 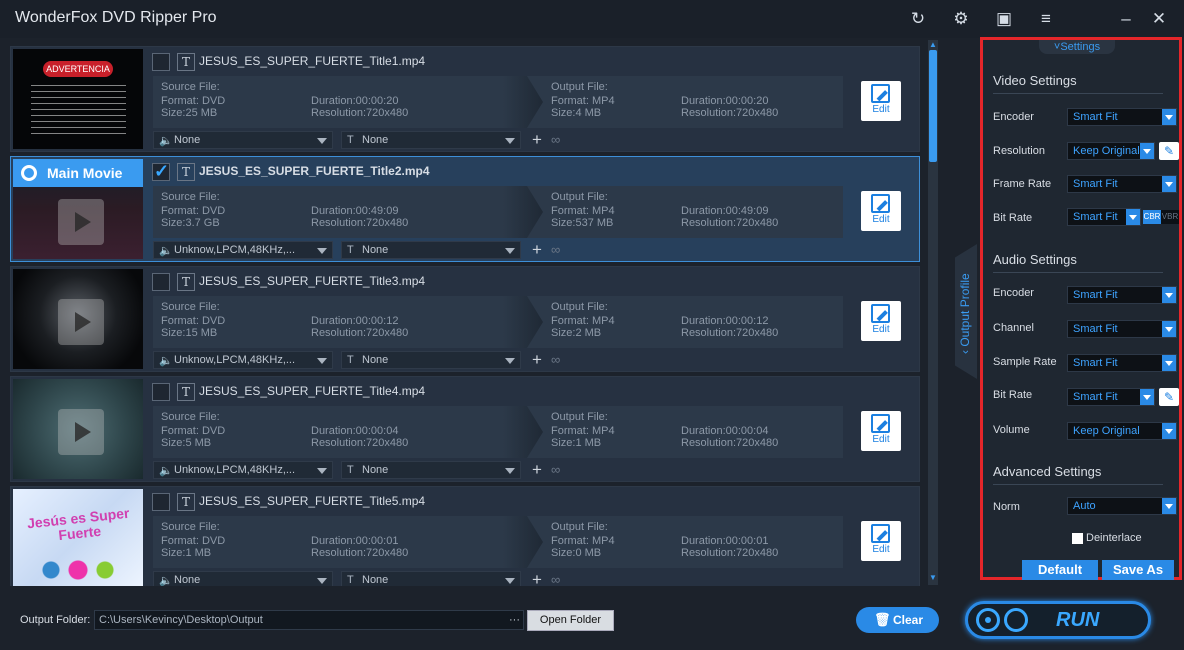 I want to click on refresh-icon: ↻, so click(x=918, y=19).